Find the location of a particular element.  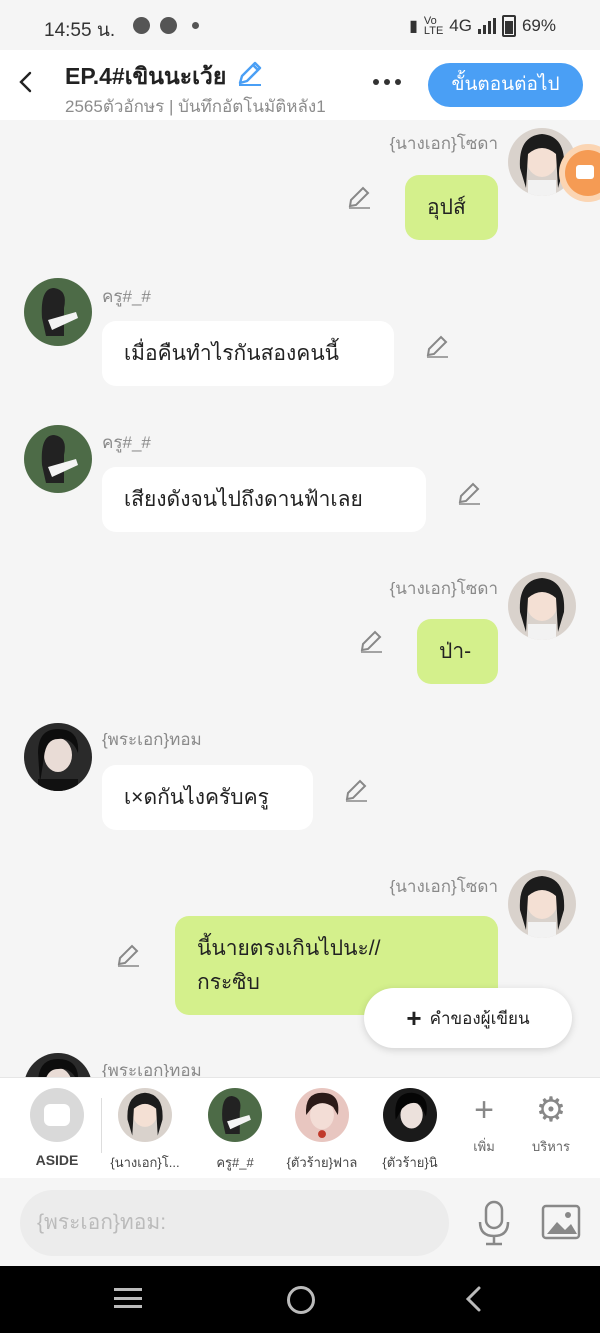

message-bubble: อุปส์ is located at coordinates (451, 207).